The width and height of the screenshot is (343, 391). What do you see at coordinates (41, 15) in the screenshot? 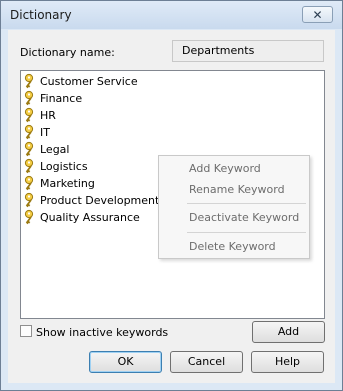
I see `window-title: Dictionary` at bounding box center [41, 15].